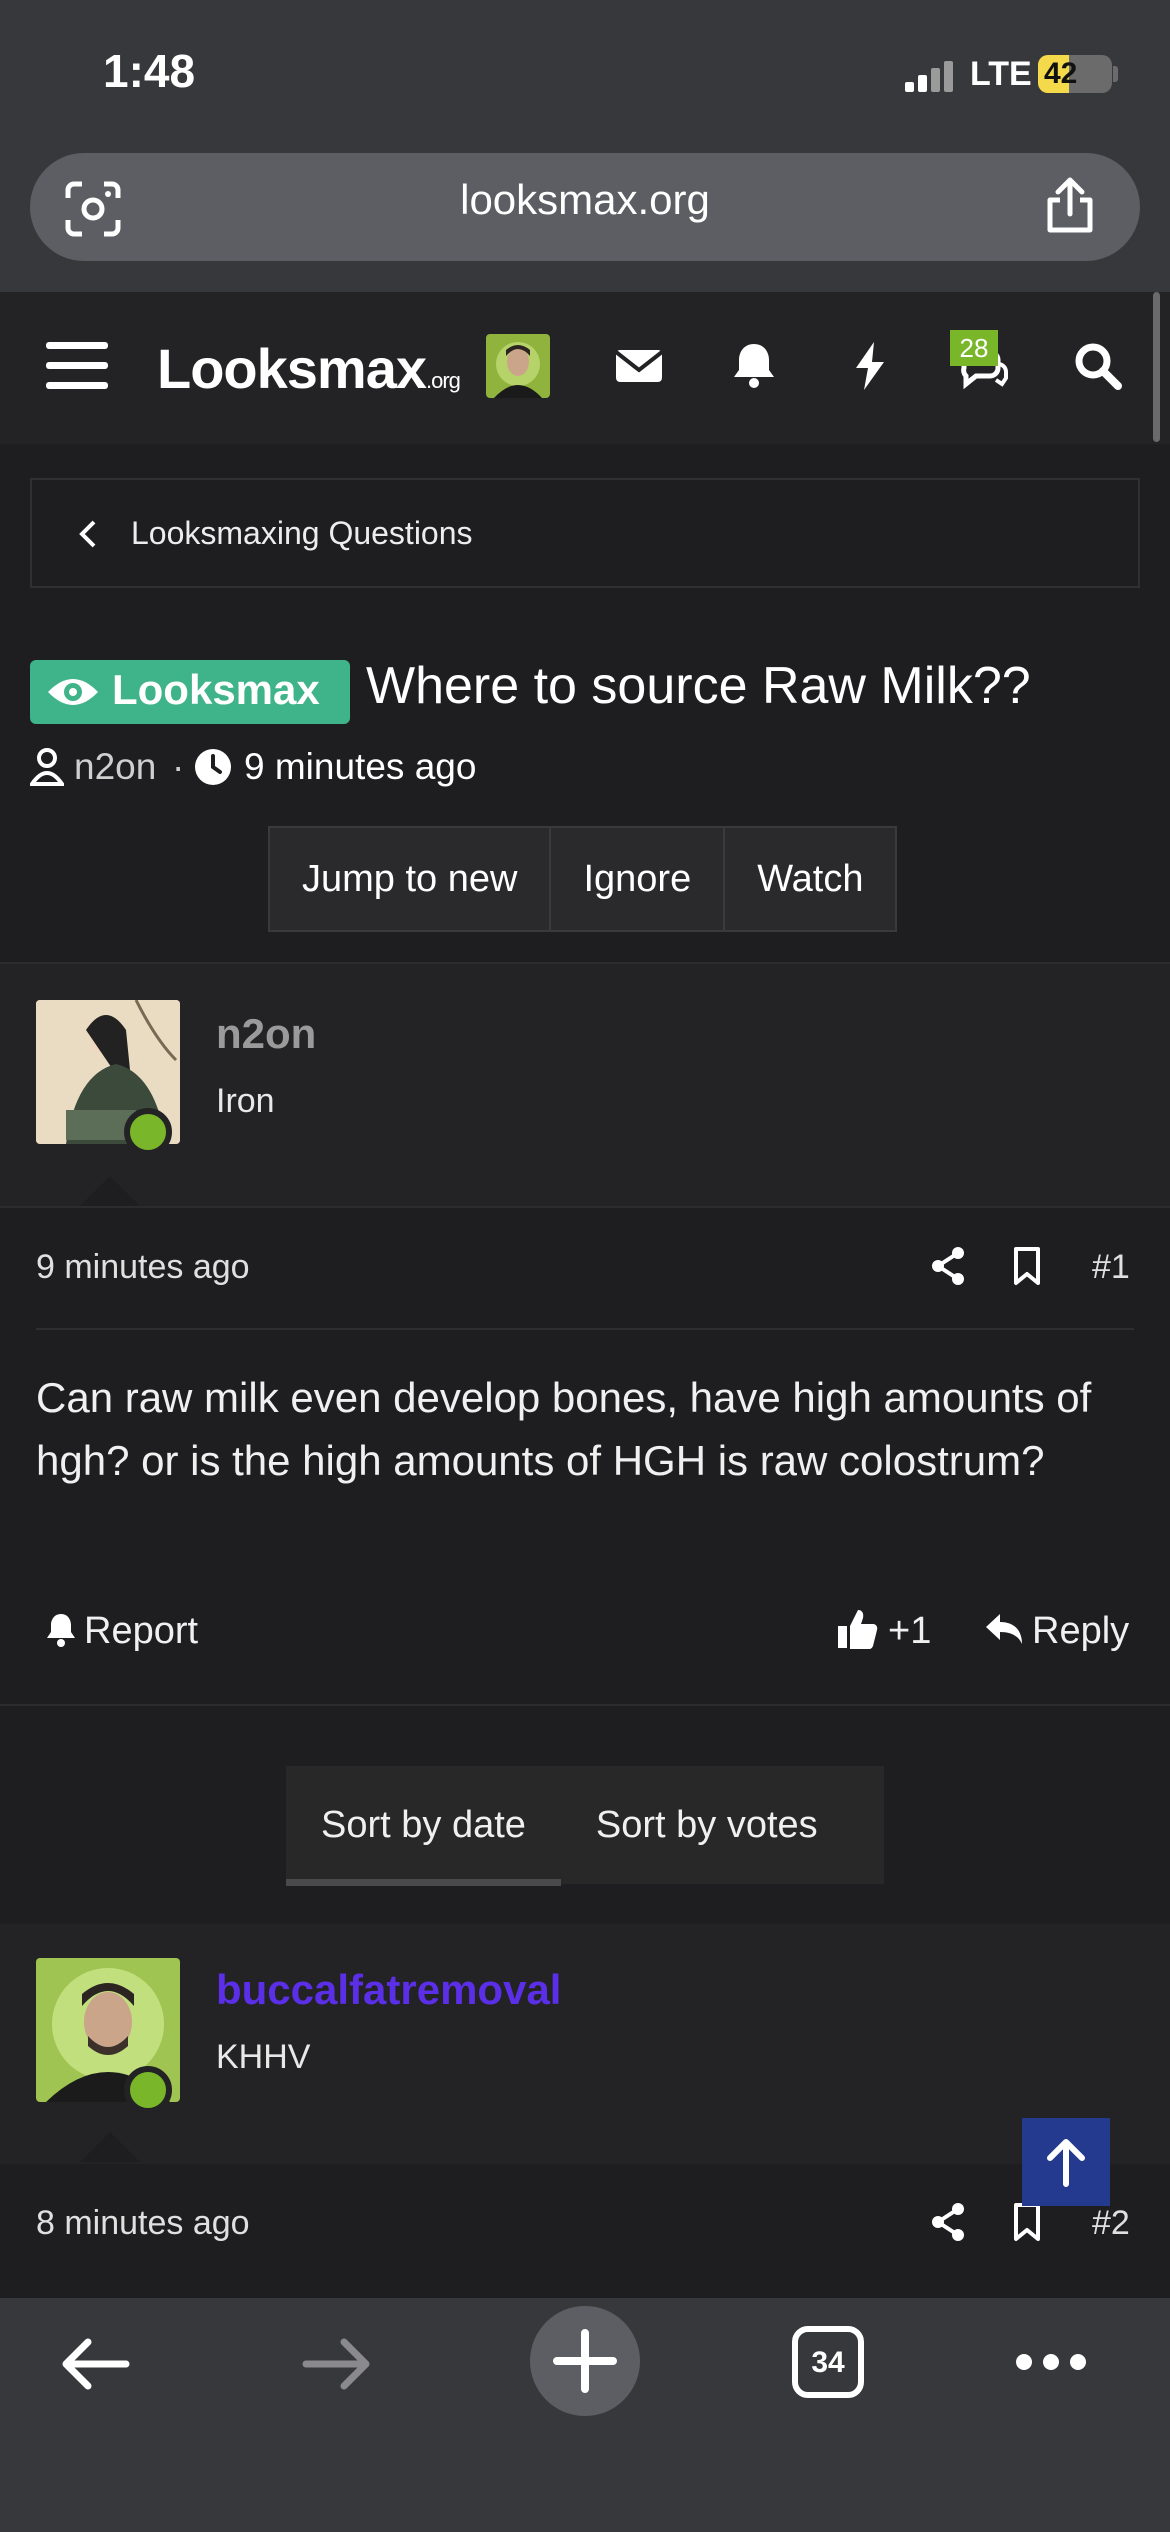 The width and height of the screenshot is (1170, 2532). I want to click on scrollbar, so click(1156, 367).